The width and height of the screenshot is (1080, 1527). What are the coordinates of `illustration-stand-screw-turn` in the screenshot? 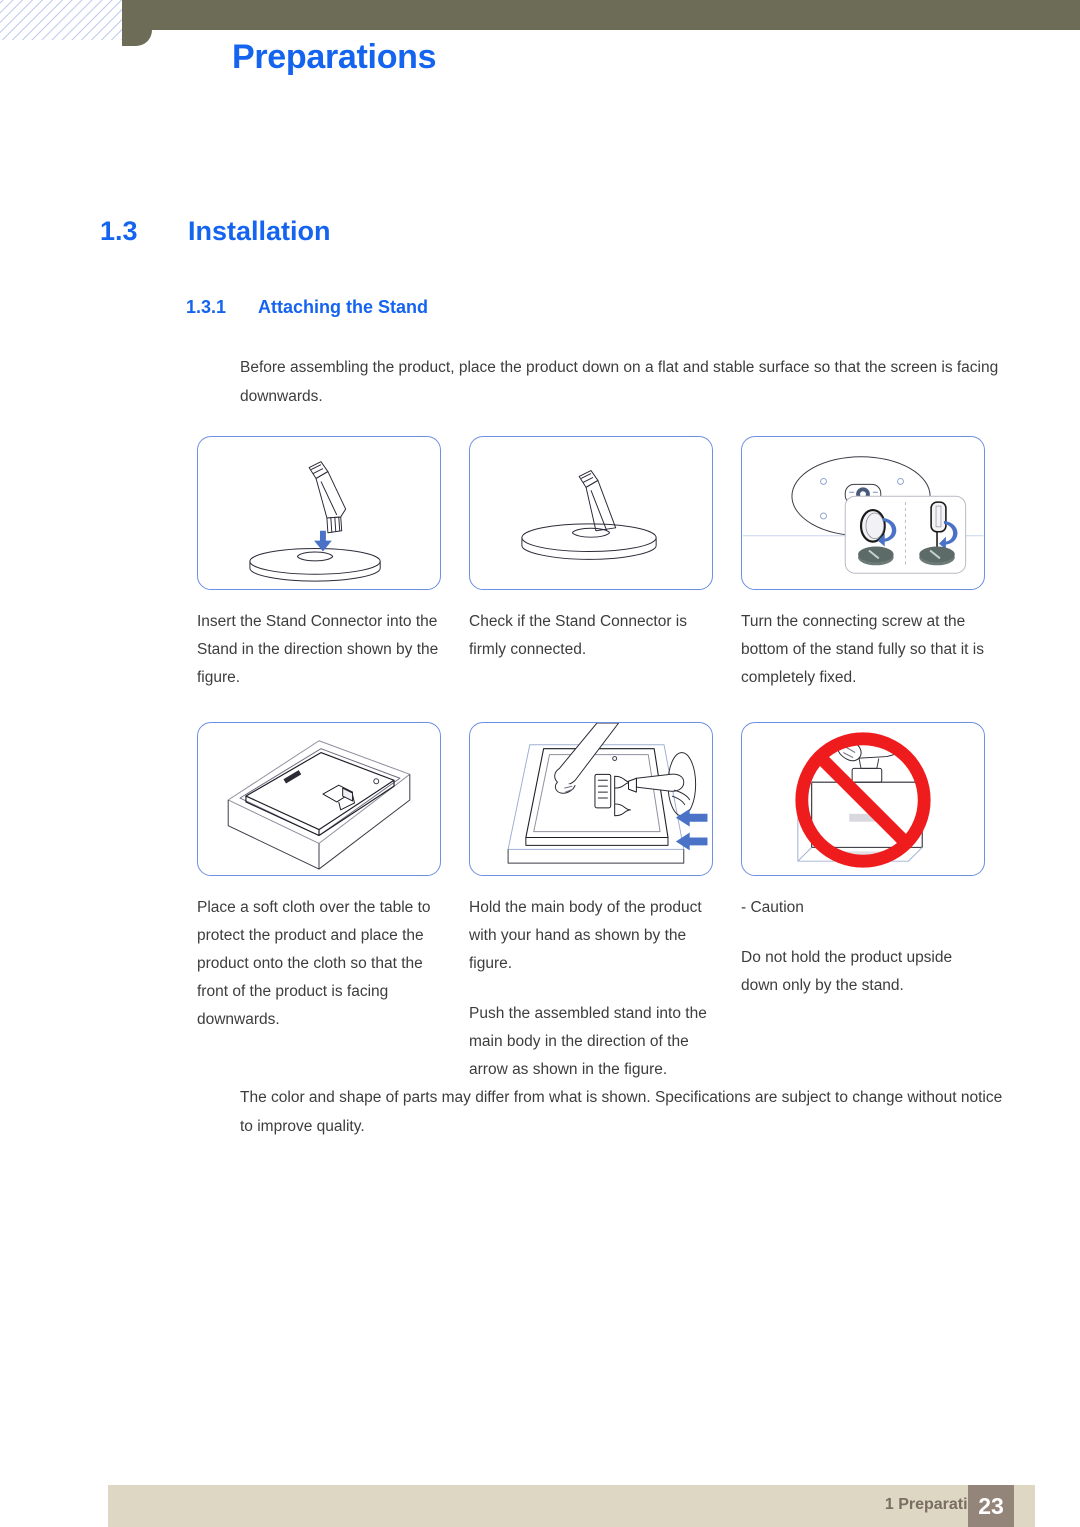 It's located at (863, 513).